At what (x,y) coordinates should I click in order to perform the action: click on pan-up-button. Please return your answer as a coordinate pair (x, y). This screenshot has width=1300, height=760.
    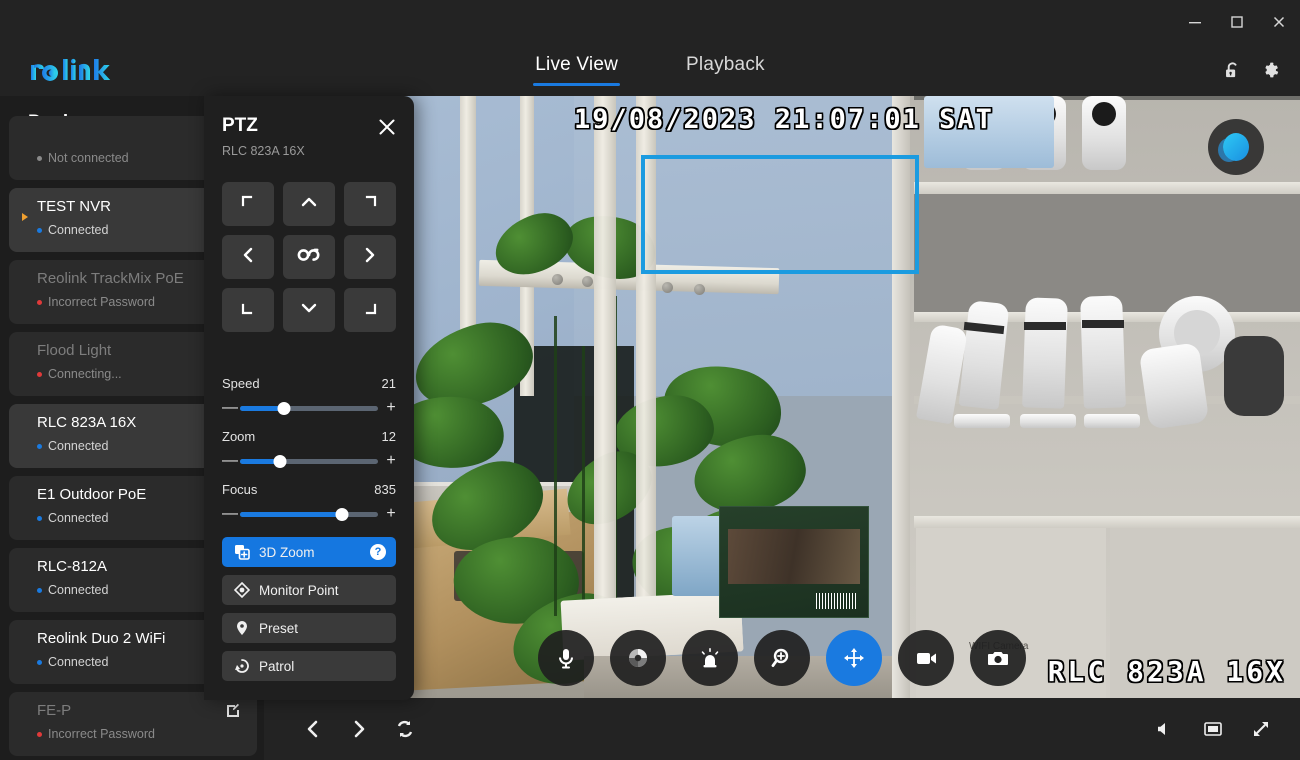
    Looking at the image, I should click on (309, 204).